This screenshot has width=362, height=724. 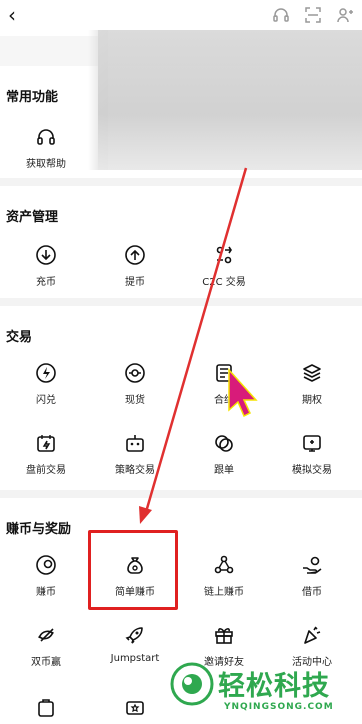 What do you see at coordinates (279, 707) in the screenshot?
I see `watermark-subtext: YNQINGSONG.COM` at bounding box center [279, 707].